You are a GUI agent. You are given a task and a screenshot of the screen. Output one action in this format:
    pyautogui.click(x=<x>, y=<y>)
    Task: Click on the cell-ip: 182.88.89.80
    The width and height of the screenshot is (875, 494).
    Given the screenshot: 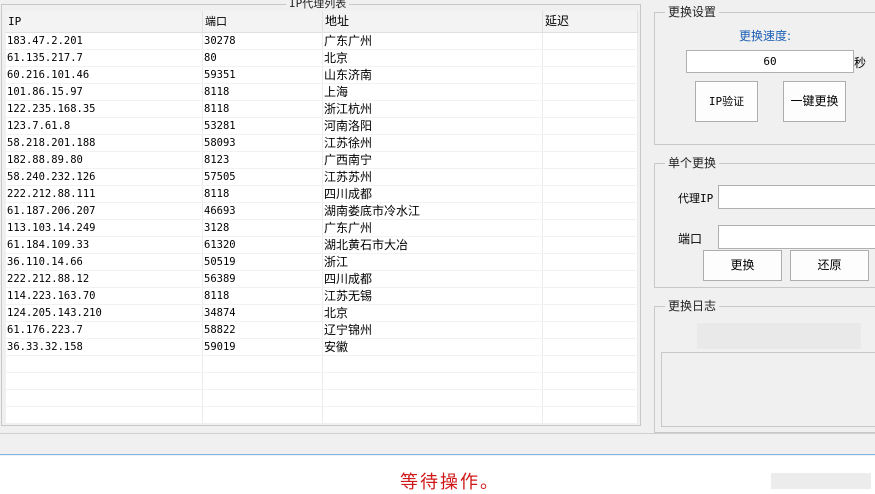 What is the action you would take?
    pyautogui.click(x=104, y=160)
    